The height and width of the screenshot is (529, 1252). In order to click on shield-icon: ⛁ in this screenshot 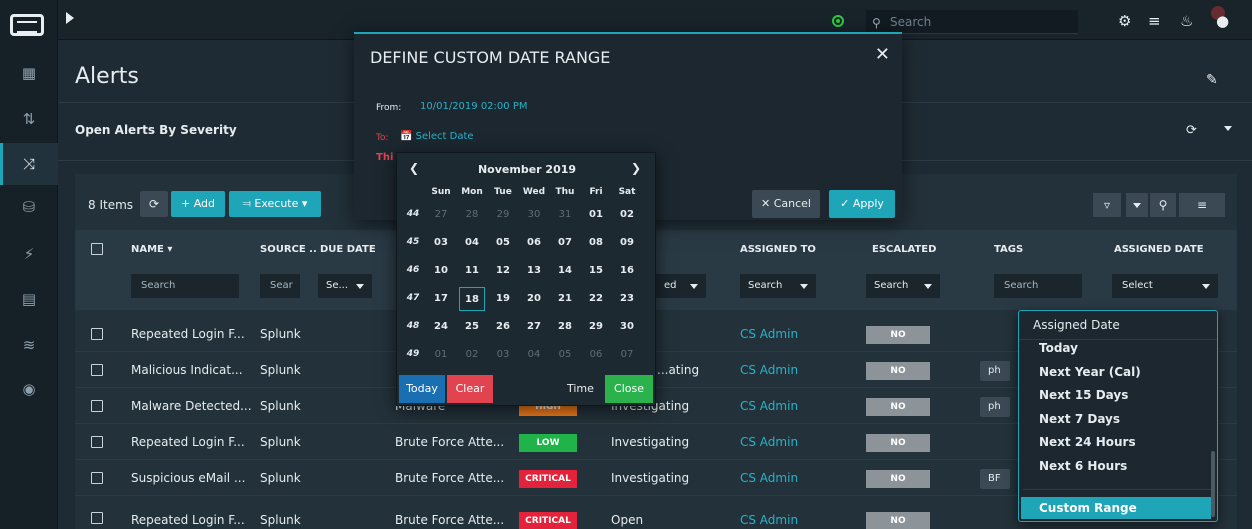, I will do `click(29, 207)`.